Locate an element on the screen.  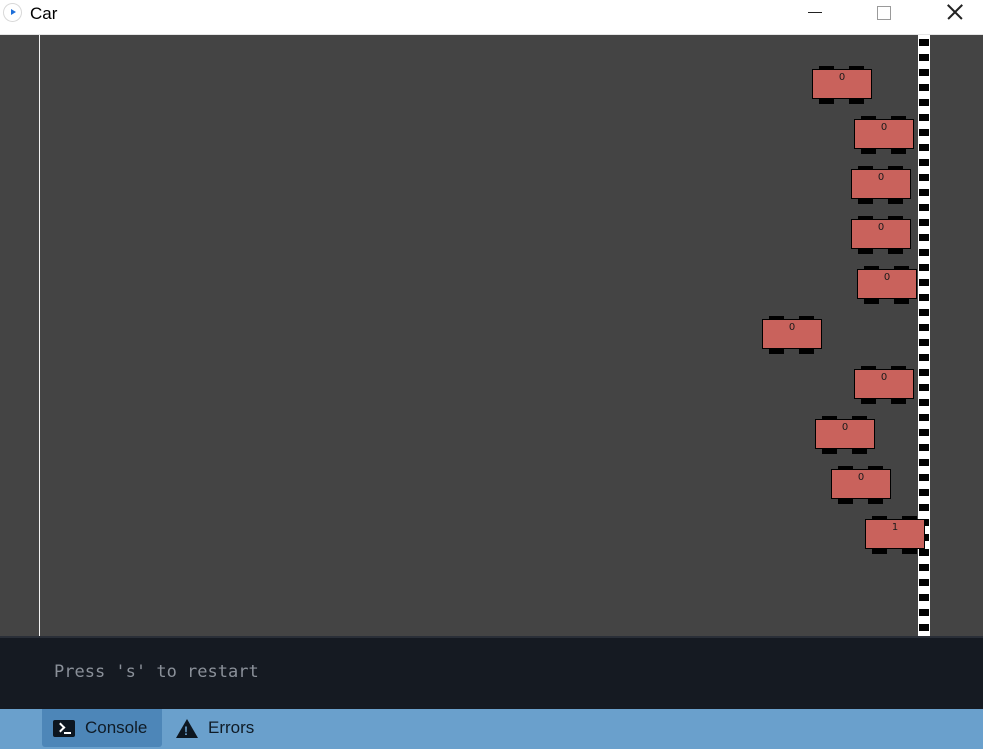
bottom-tab-bar: Console Errors is located at coordinates (491, 729).